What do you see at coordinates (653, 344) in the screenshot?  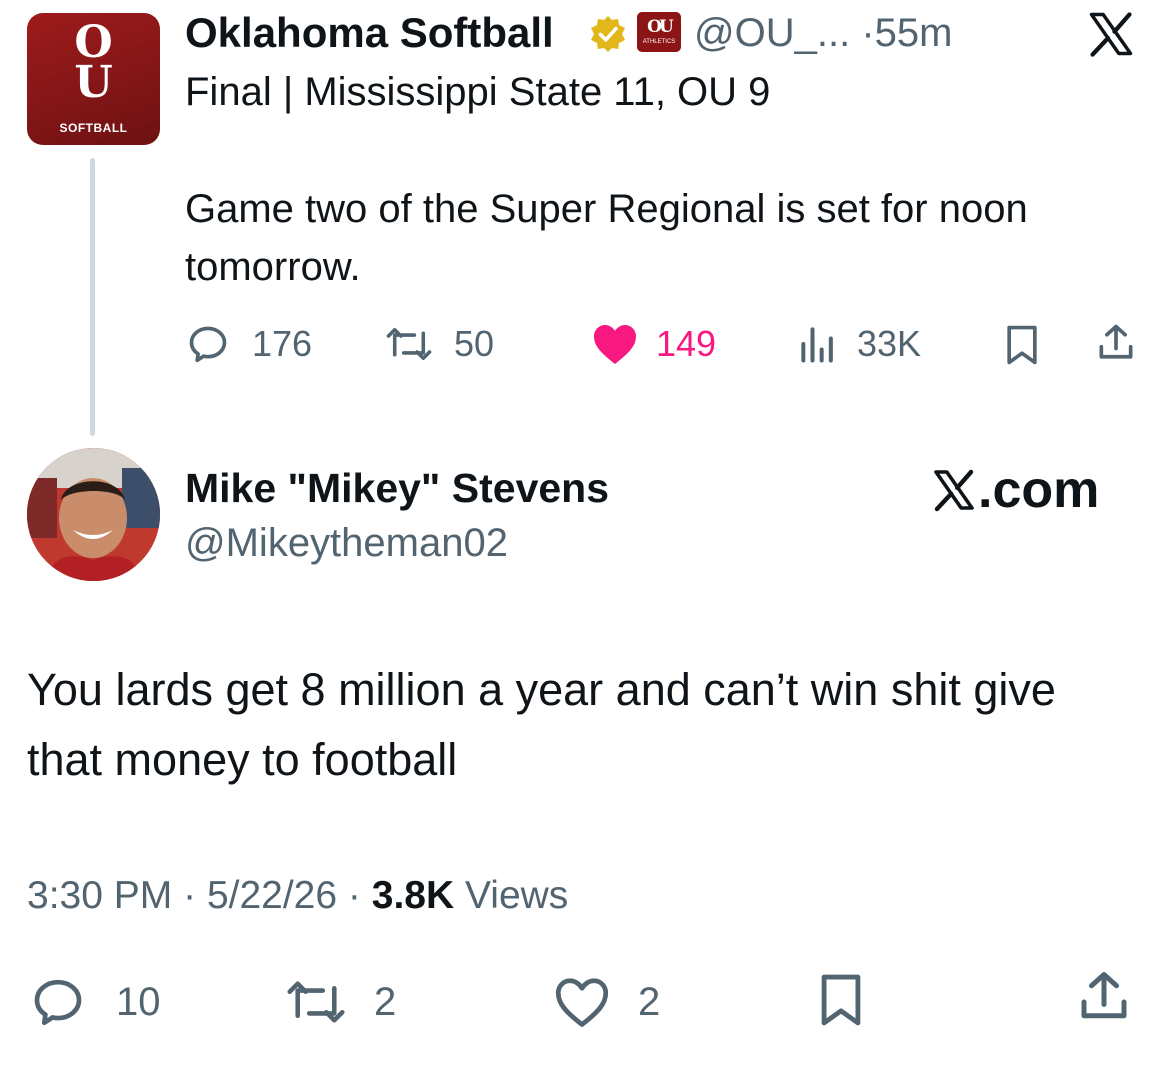 I see `like-button: 149` at bounding box center [653, 344].